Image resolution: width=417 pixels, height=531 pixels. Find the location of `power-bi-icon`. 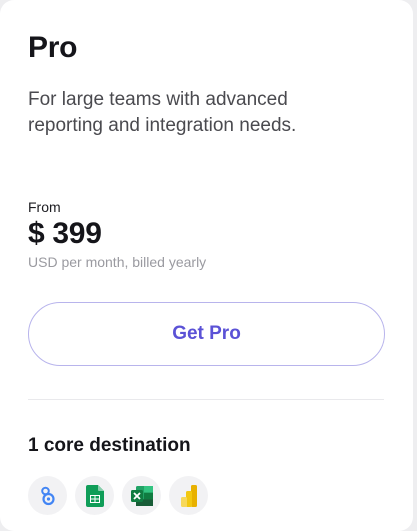

power-bi-icon is located at coordinates (188, 495).